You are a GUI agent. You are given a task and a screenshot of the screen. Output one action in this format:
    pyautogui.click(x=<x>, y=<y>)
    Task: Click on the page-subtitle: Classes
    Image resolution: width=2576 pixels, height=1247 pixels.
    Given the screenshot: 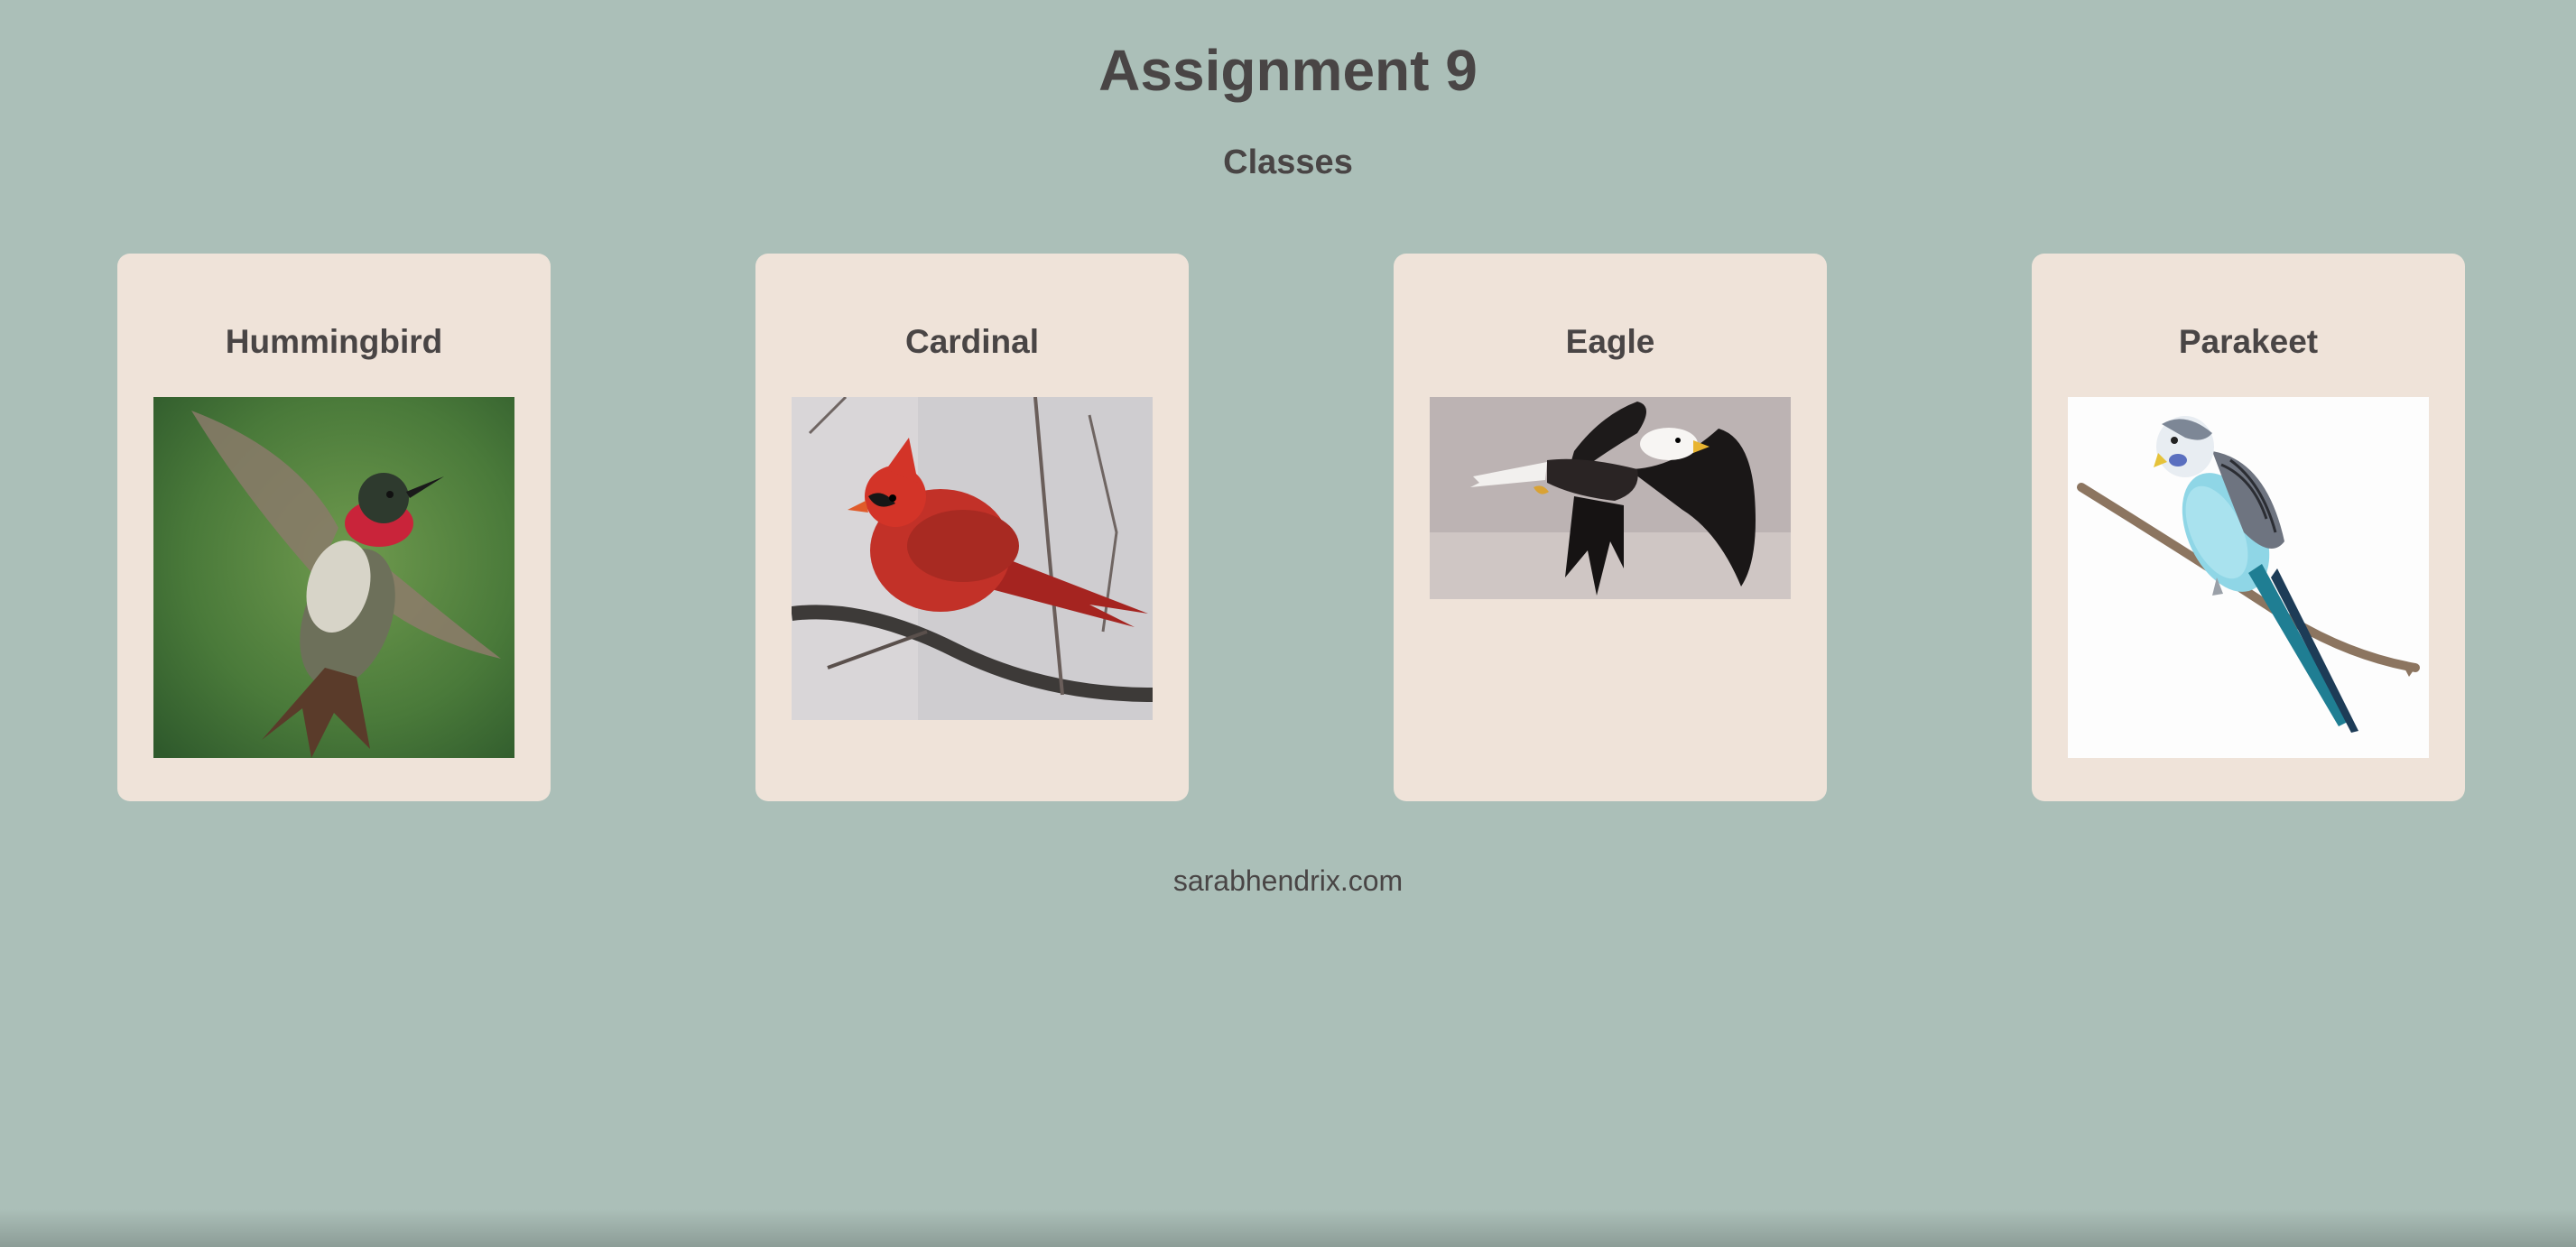 What is the action you would take?
    pyautogui.click(x=1288, y=162)
    